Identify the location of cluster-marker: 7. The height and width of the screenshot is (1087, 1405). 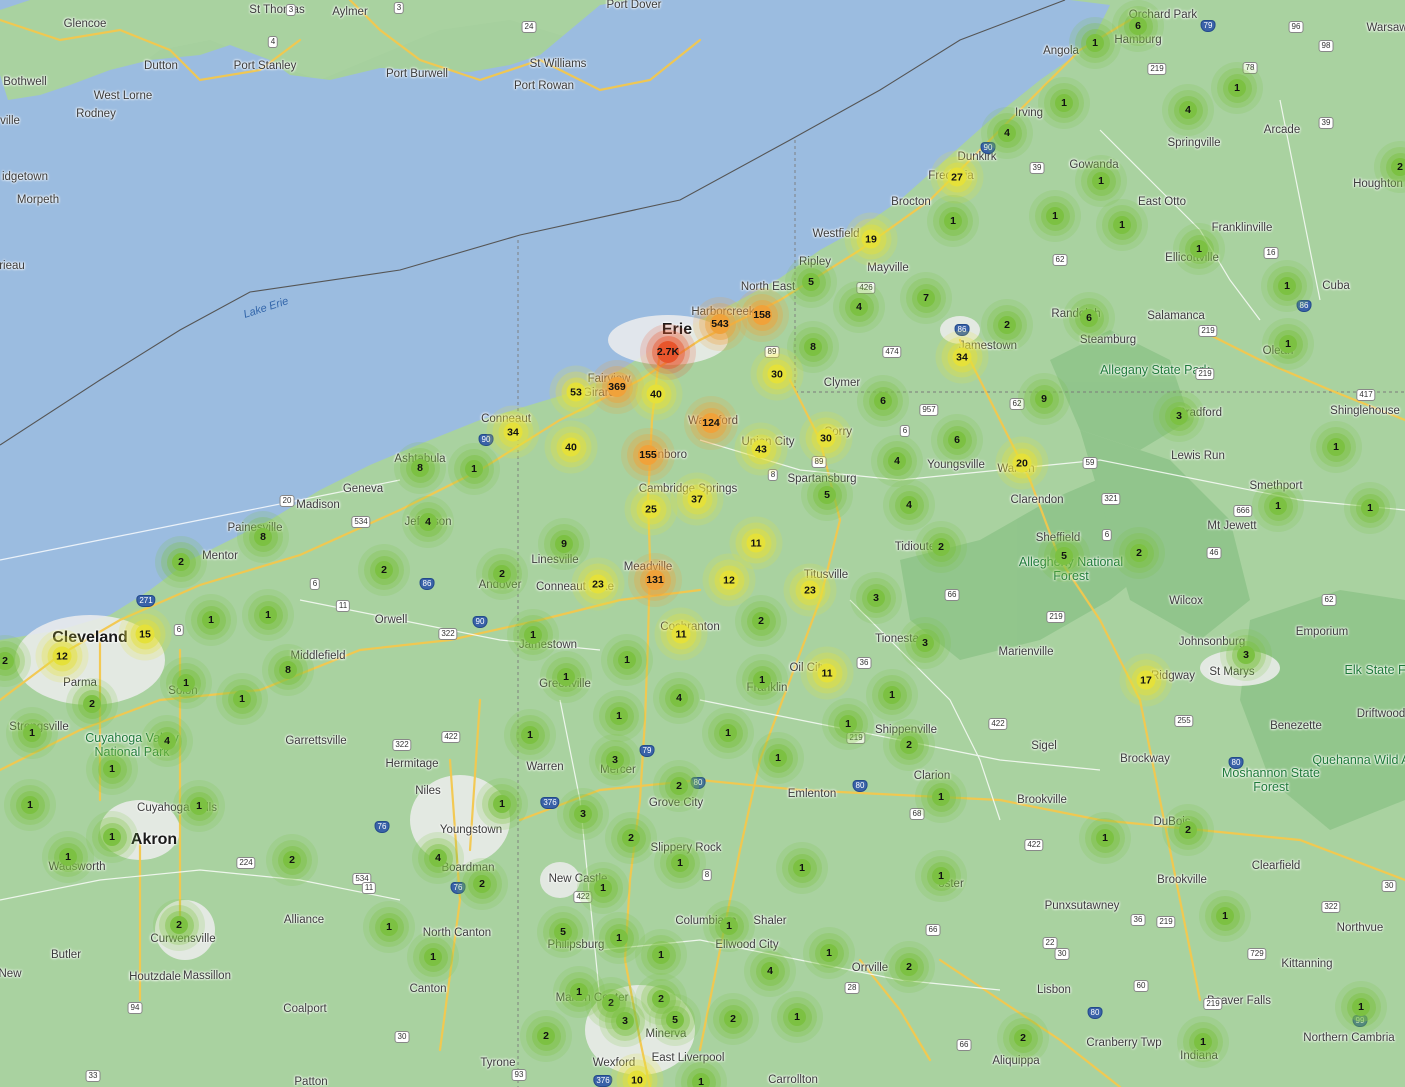
(926, 298).